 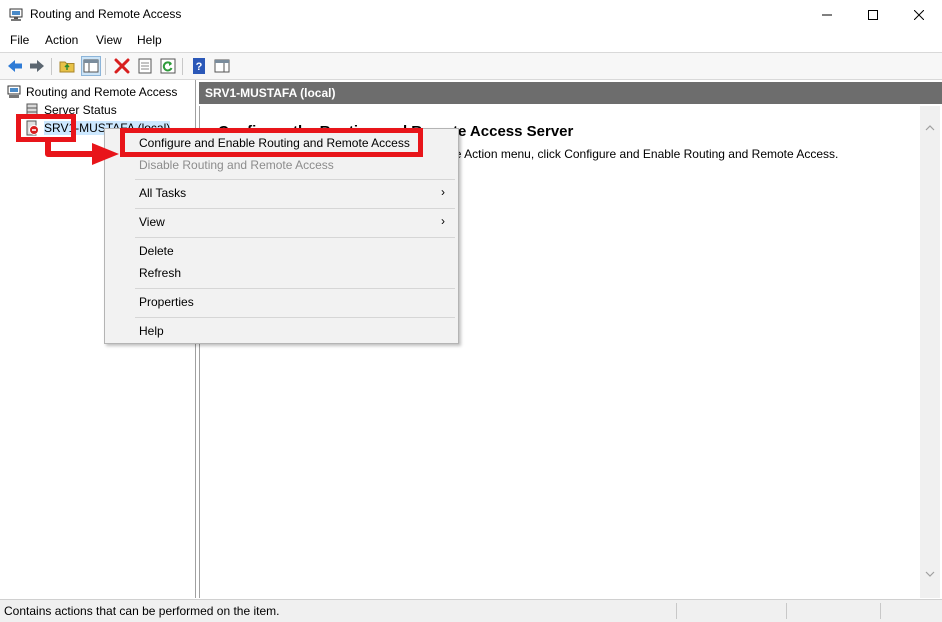 What do you see at coordinates (570, 93) in the screenshot?
I see `detail-pane-header: SRV1-MUSTAFA (local)` at bounding box center [570, 93].